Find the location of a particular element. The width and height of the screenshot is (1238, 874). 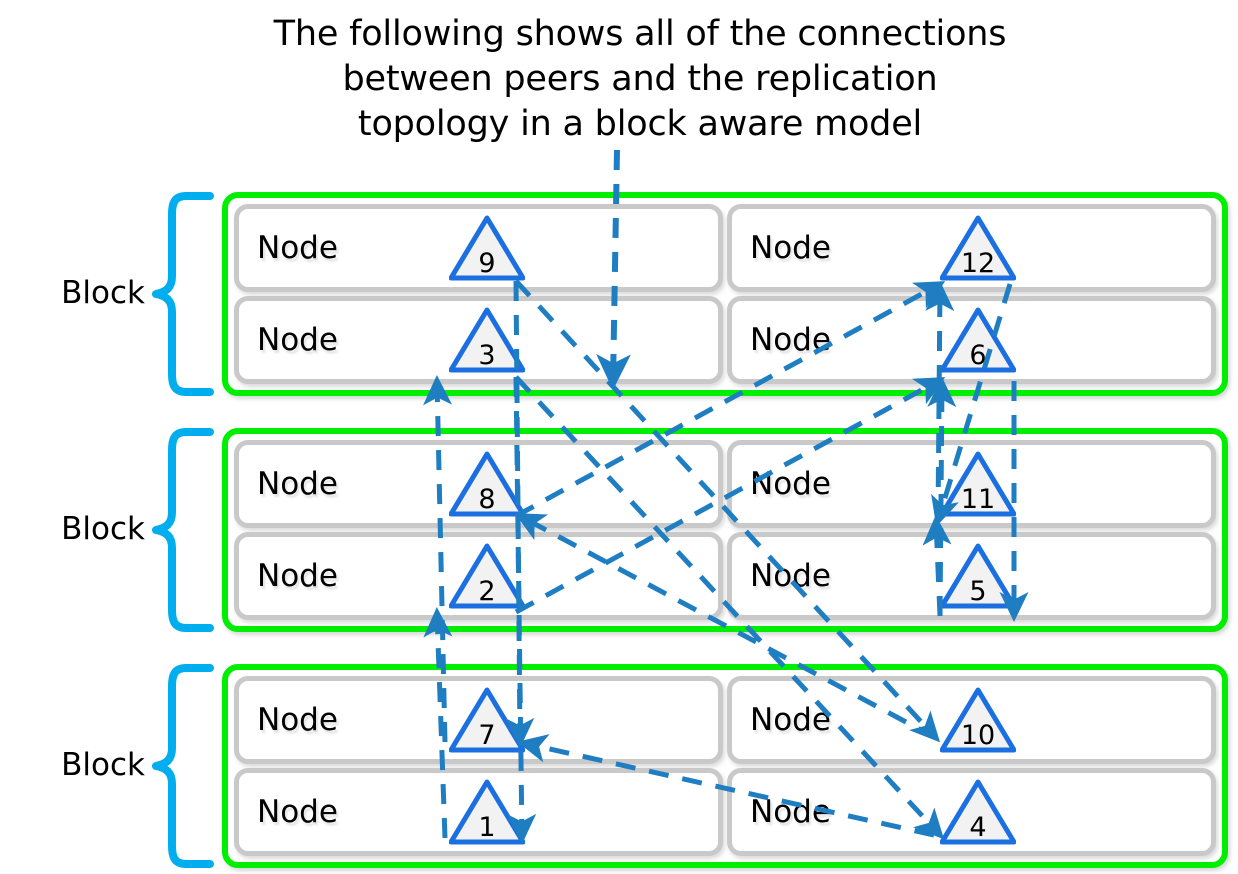

node-triangle-icon: 6 is located at coordinates (978, 340).